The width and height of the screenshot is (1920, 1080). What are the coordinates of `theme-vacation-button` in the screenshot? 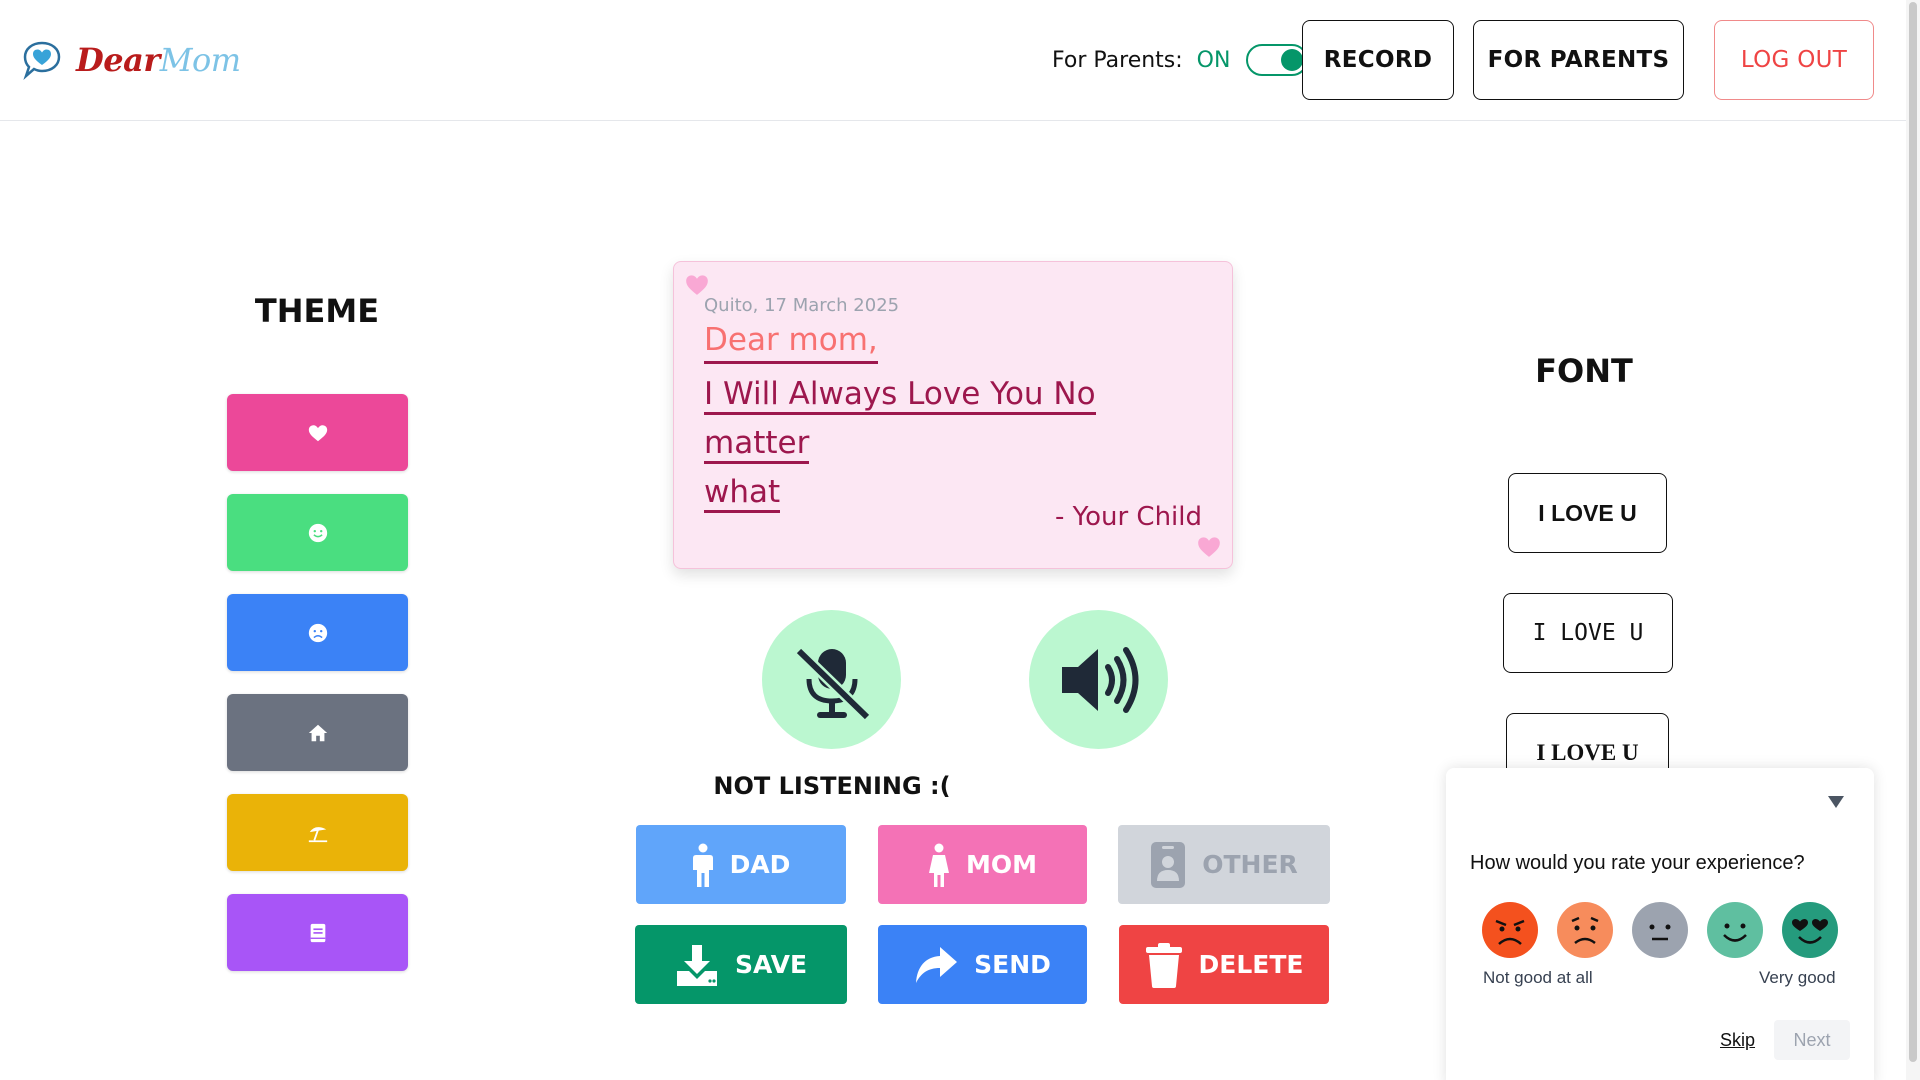 It's located at (317, 832).